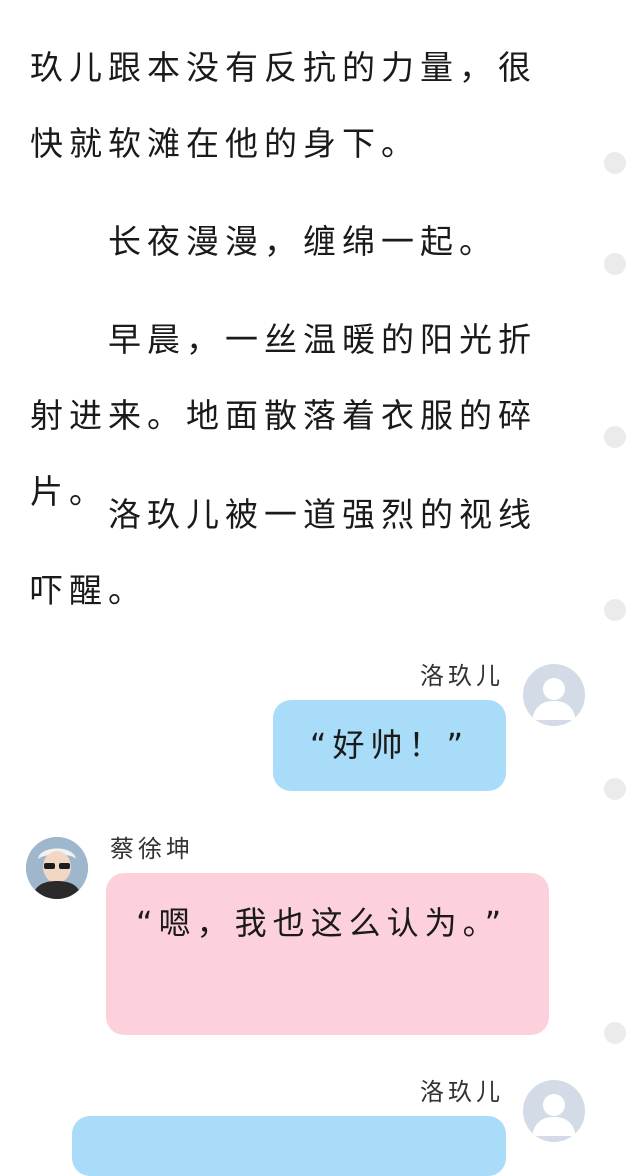 The height and width of the screenshot is (1176, 640). Describe the element at coordinates (283, 105) in the screenshot. I see `story-paragraph-1: 玖儿跟本没有反抗的力量，很快就软滩在他的身下。` at that location.